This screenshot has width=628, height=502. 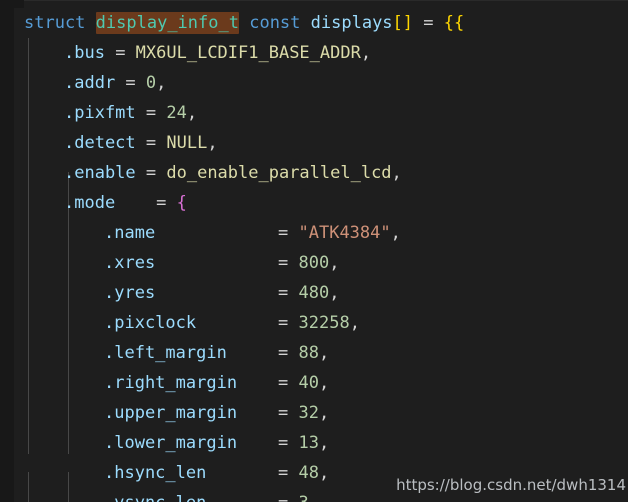 What do you see at coordinates (308, 413) in the screenshot?
I see `mode-member-value: 32` at bounding box center [308, 413].